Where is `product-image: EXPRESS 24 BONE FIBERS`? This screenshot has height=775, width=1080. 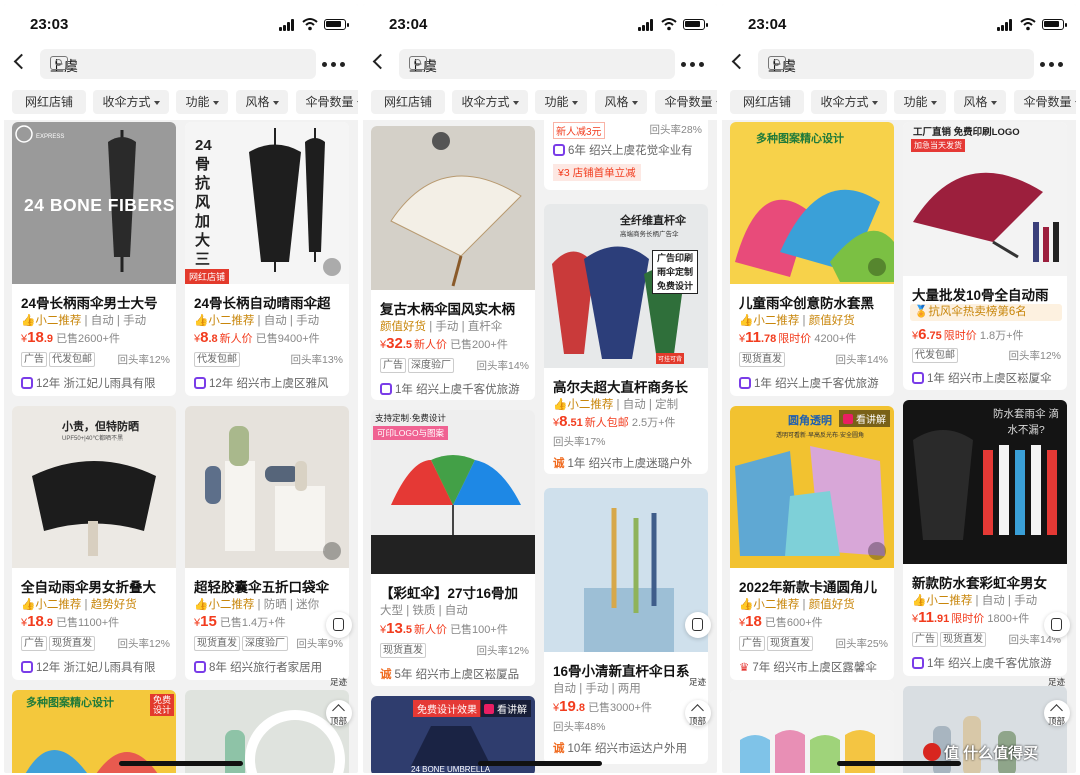
product-image: EXPRESS 24 BONE FIBERS is located at coordinates (94, 203).